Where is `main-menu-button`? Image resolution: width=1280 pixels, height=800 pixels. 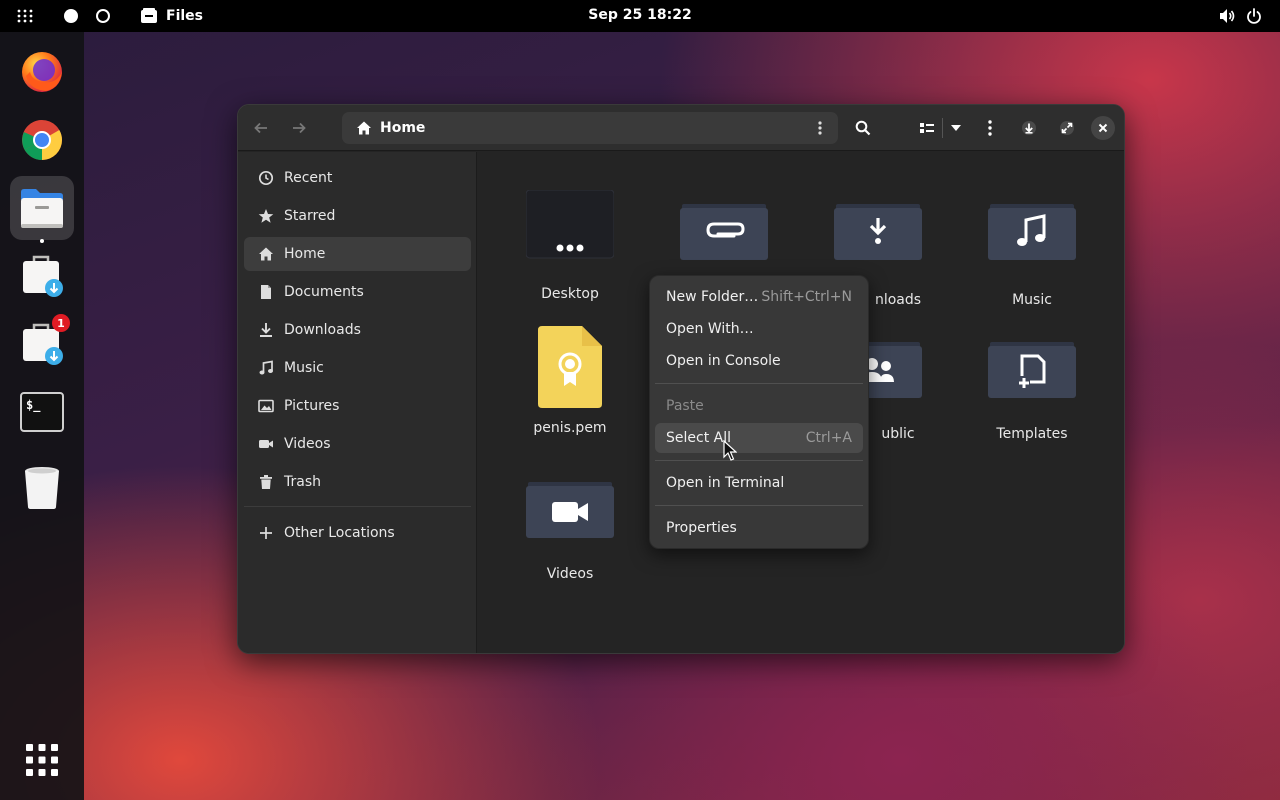 main-menu-button is located at coordinates (990, 128).